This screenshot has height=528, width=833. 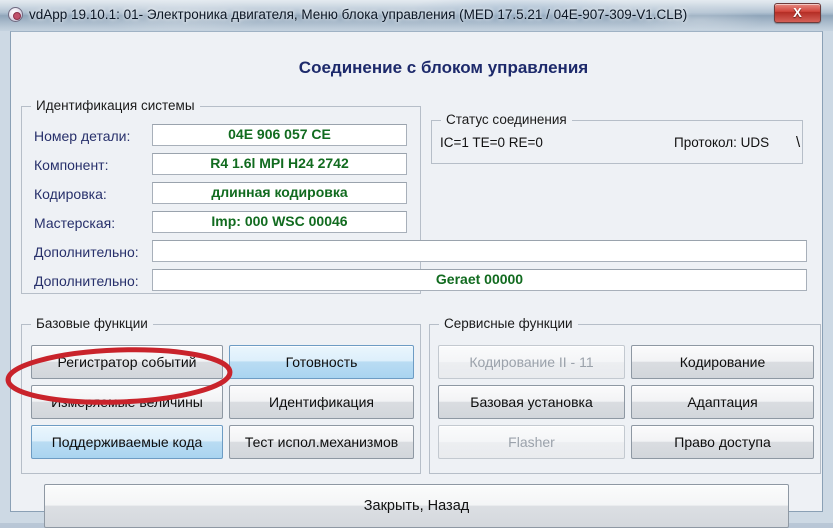 What do you see at coordinates (71, 165) in the screenshot?
I see `component-label: Компонент:` at bounding box center [71, 165].